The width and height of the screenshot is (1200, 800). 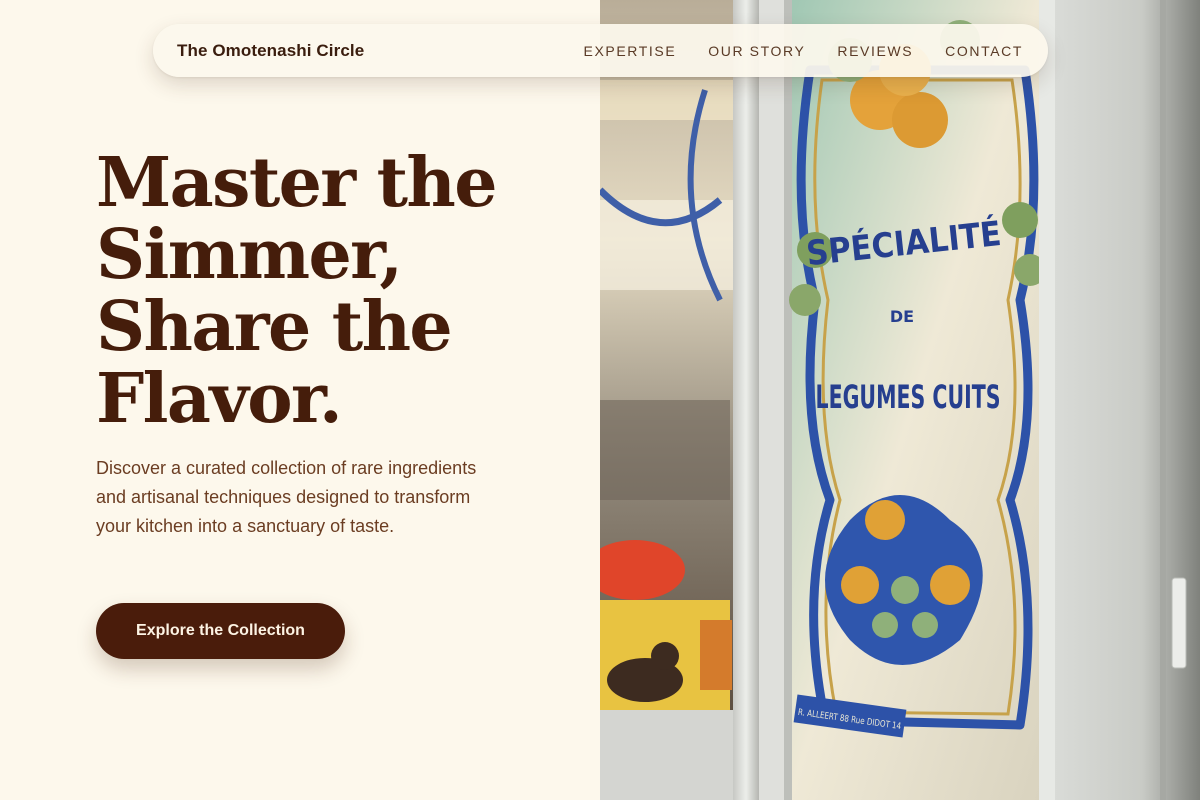 I want to click on hero-headline: Master the Simmer, Share the Flavor., so click(x=336, y=291).